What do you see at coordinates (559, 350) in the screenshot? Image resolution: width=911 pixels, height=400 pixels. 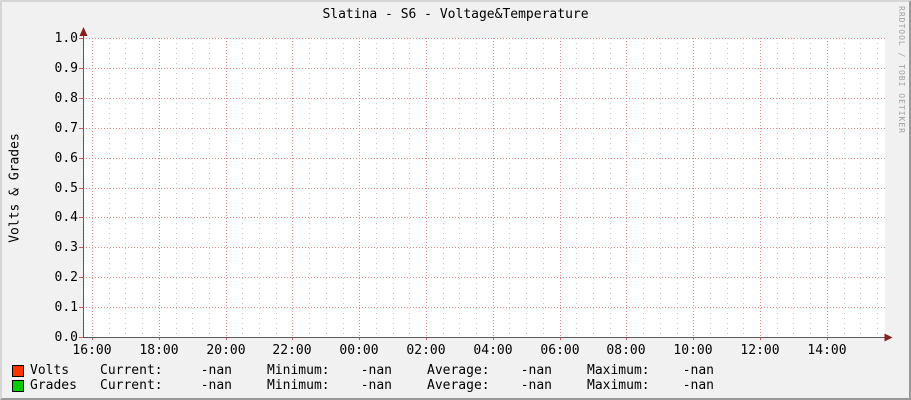 I see `x-tick-label: 06:00` at bounding box center [559, 350].